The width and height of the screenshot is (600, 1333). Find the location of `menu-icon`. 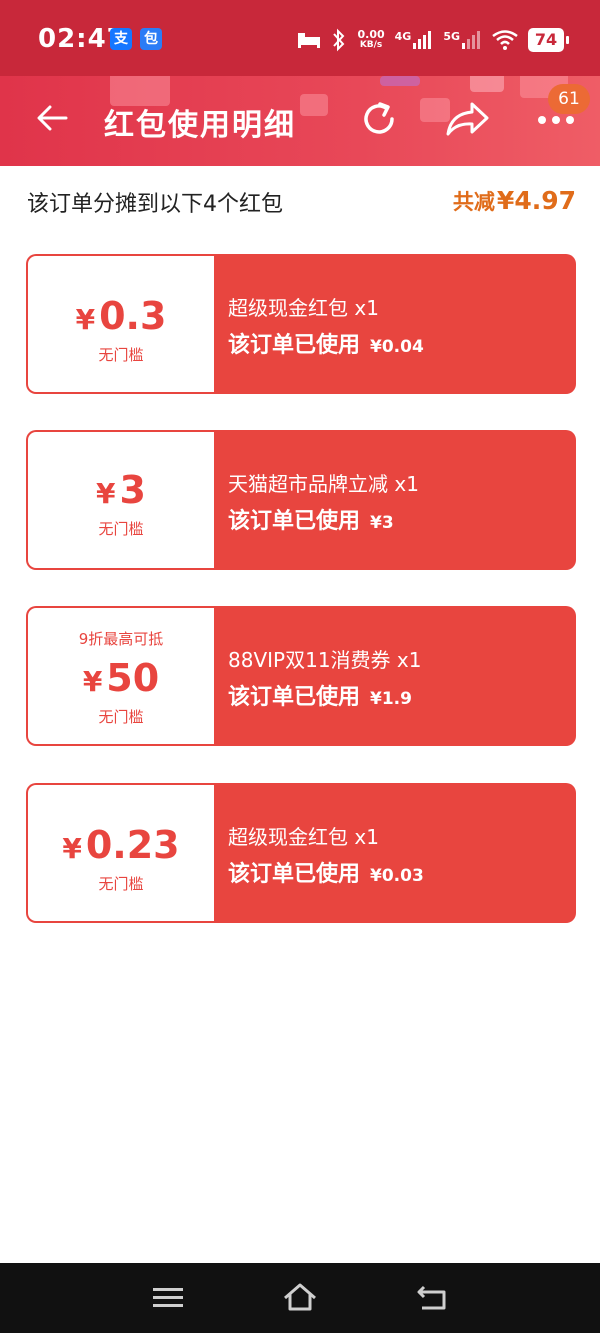

menu-icon is located at coordinates (168, 1298).